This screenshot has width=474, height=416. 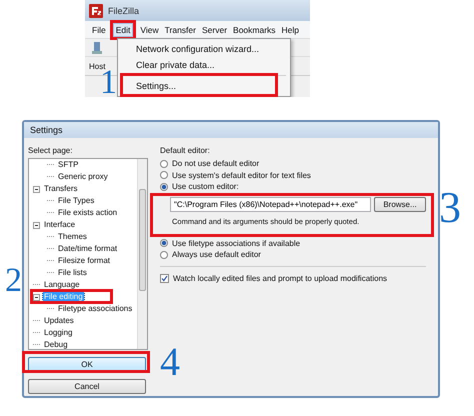 I want to click on menu-item: Edit, so click(x=123, y=29).